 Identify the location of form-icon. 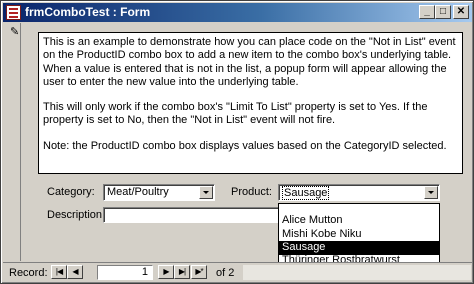
(13, 12).